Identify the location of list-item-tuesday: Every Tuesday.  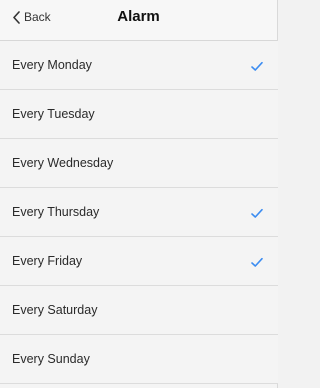
(139, 114).